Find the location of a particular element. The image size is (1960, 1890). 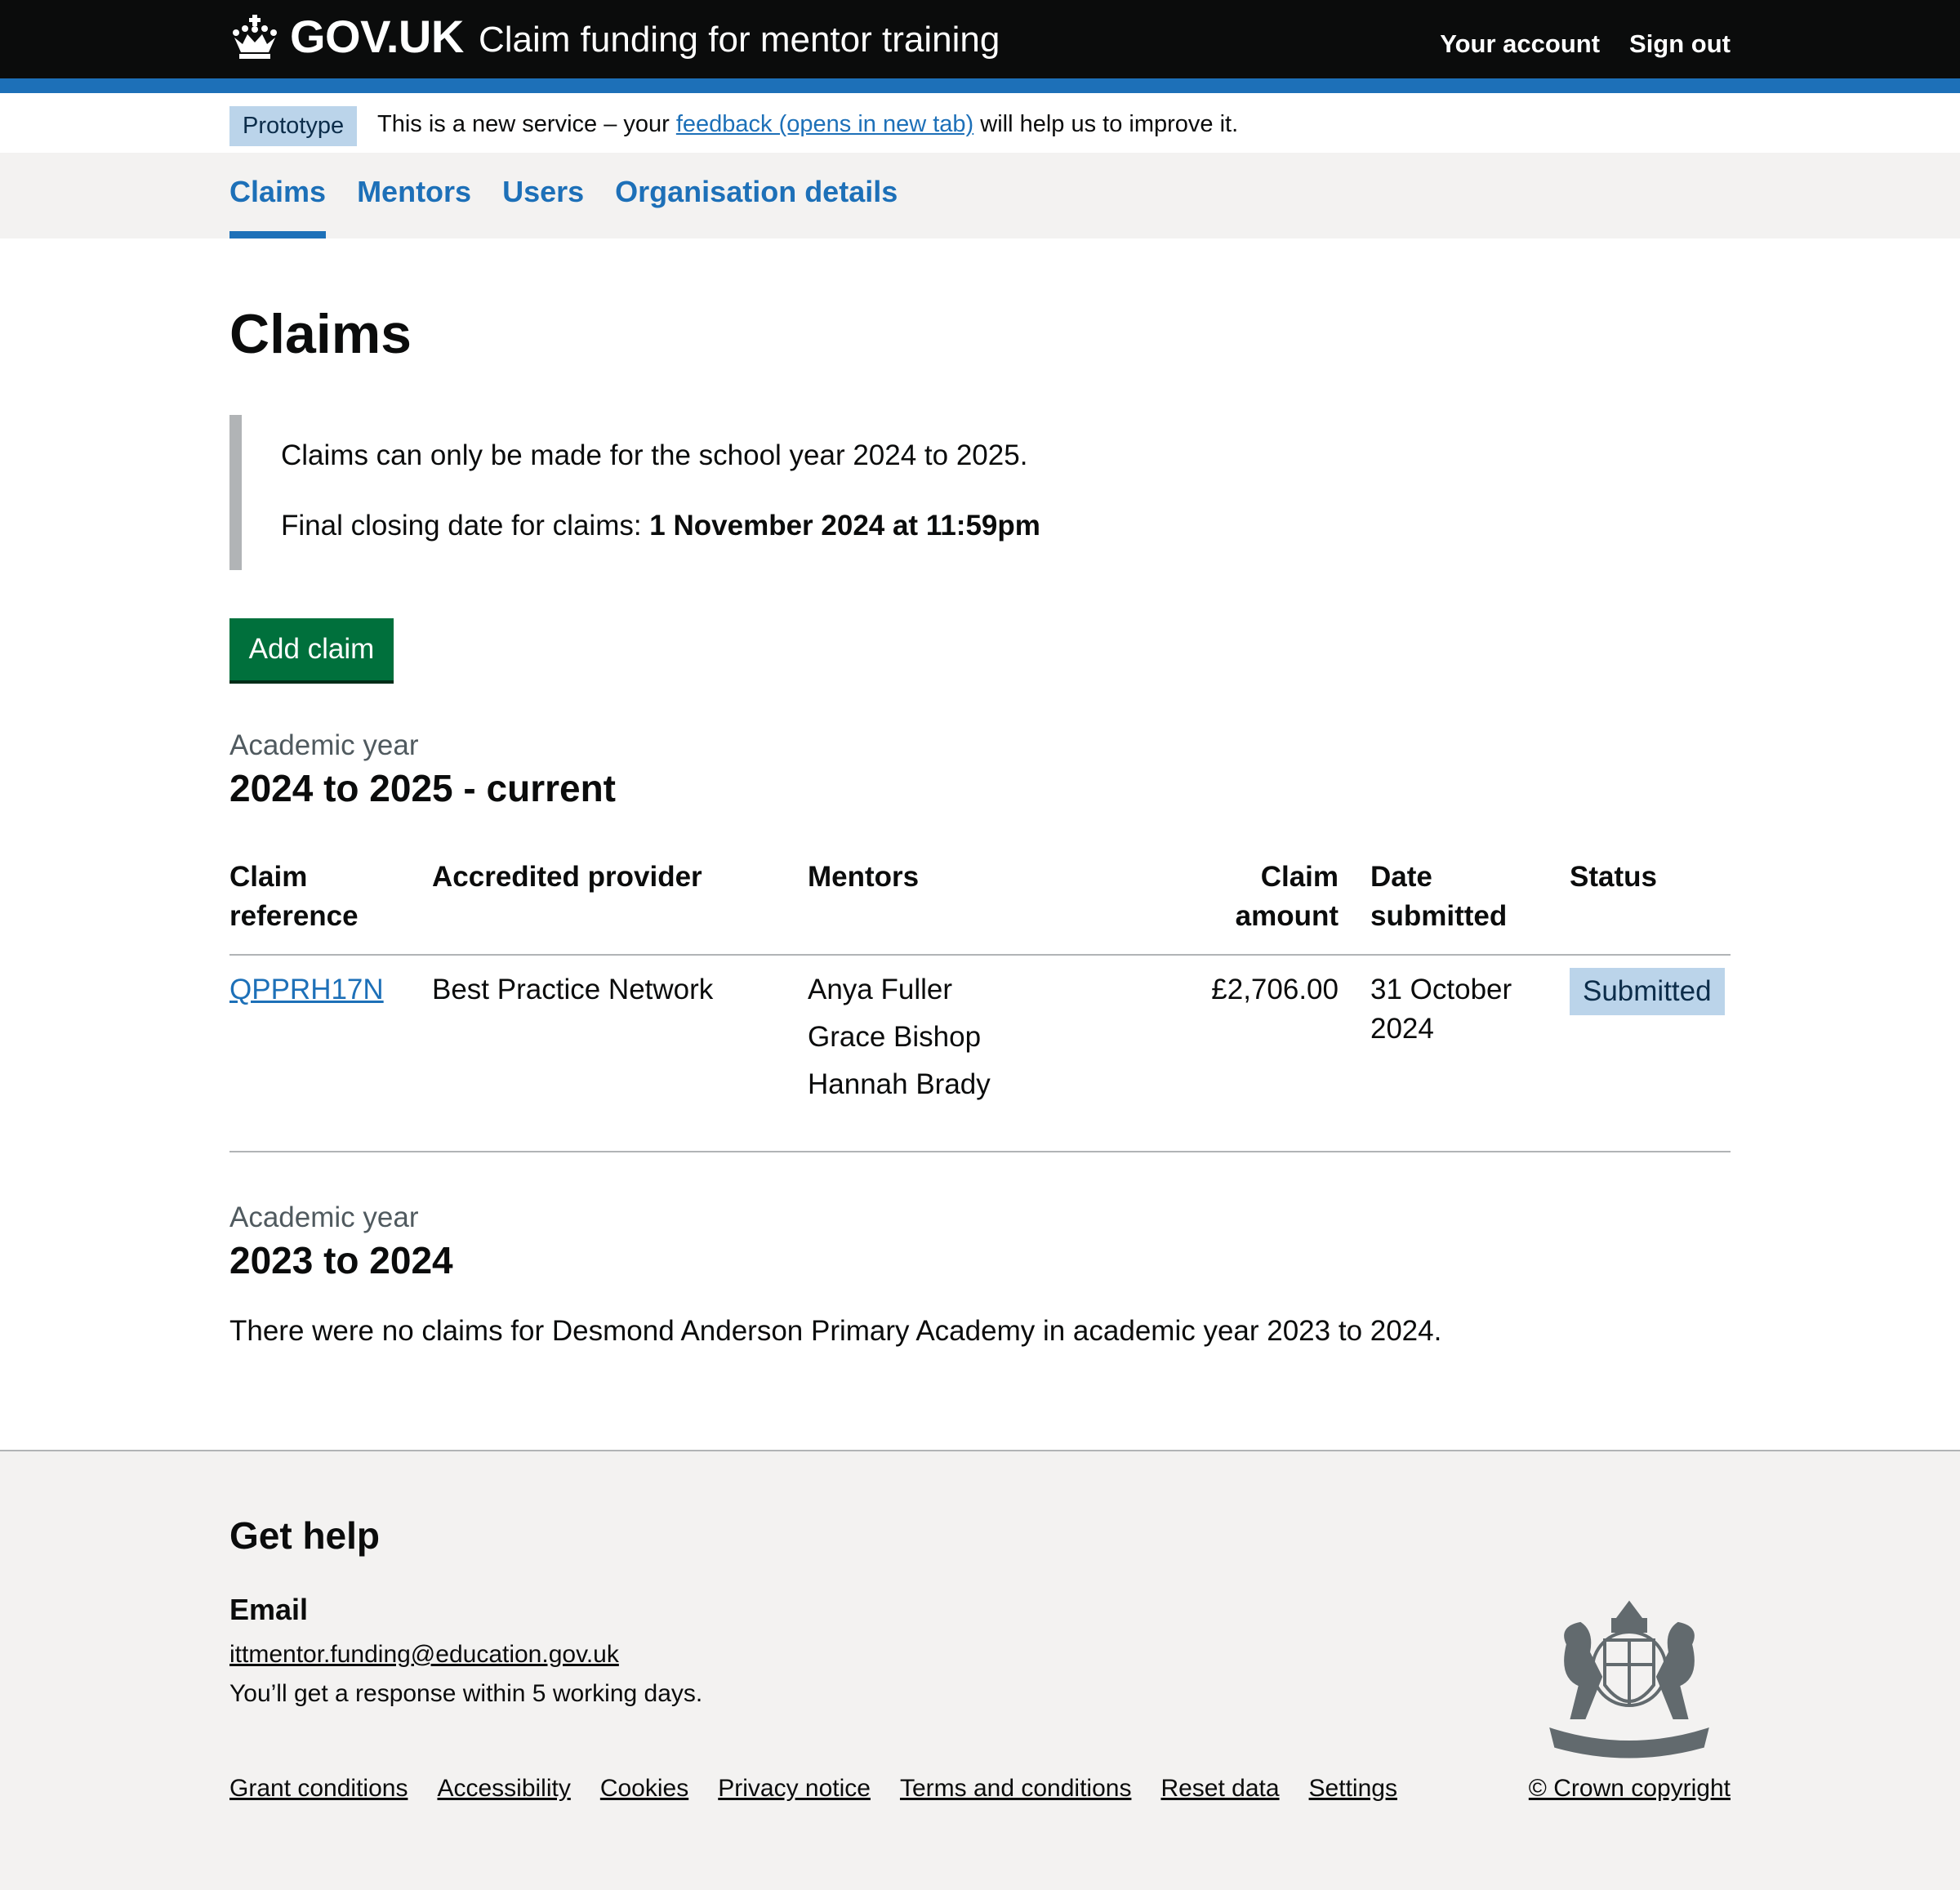

footer-link-cookies: Cookies is located at coordinates (644, 1789).